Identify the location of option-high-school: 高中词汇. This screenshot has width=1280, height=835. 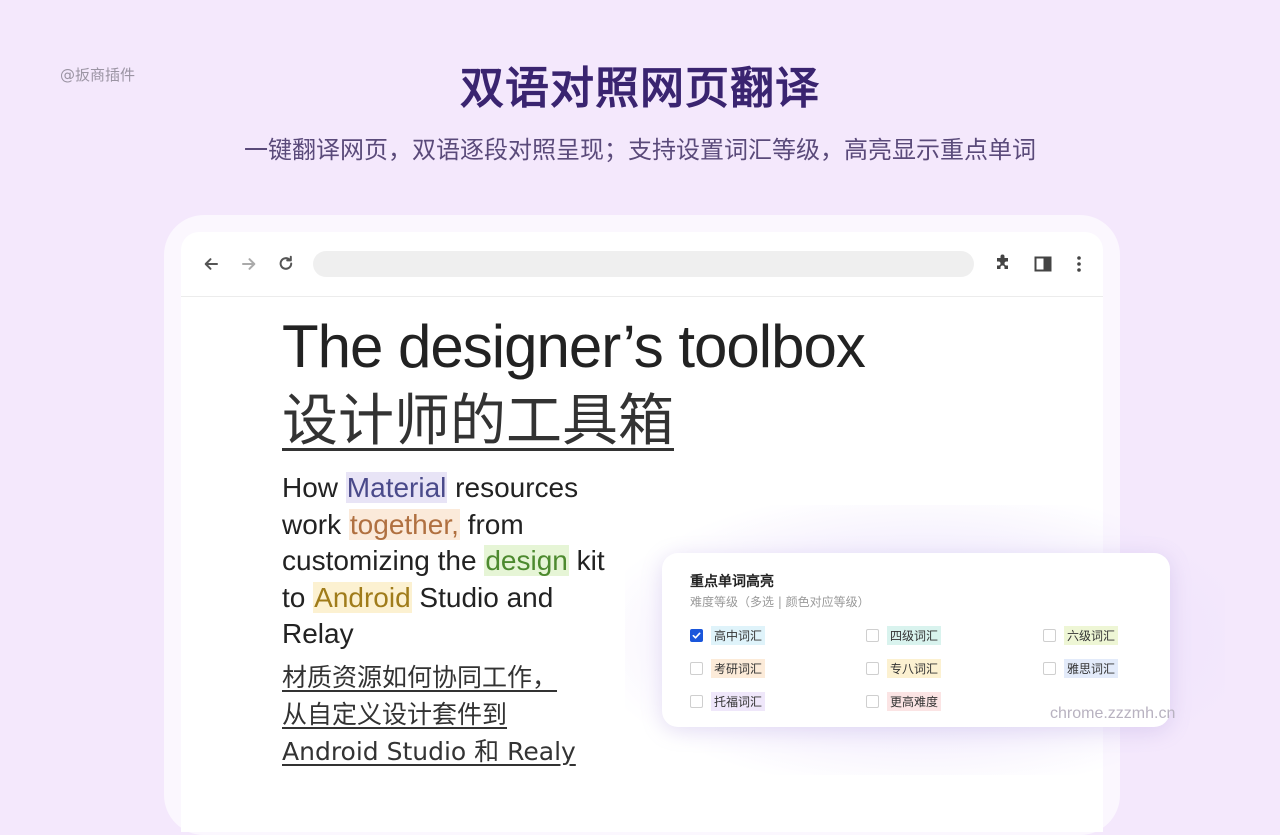
(728, 635).